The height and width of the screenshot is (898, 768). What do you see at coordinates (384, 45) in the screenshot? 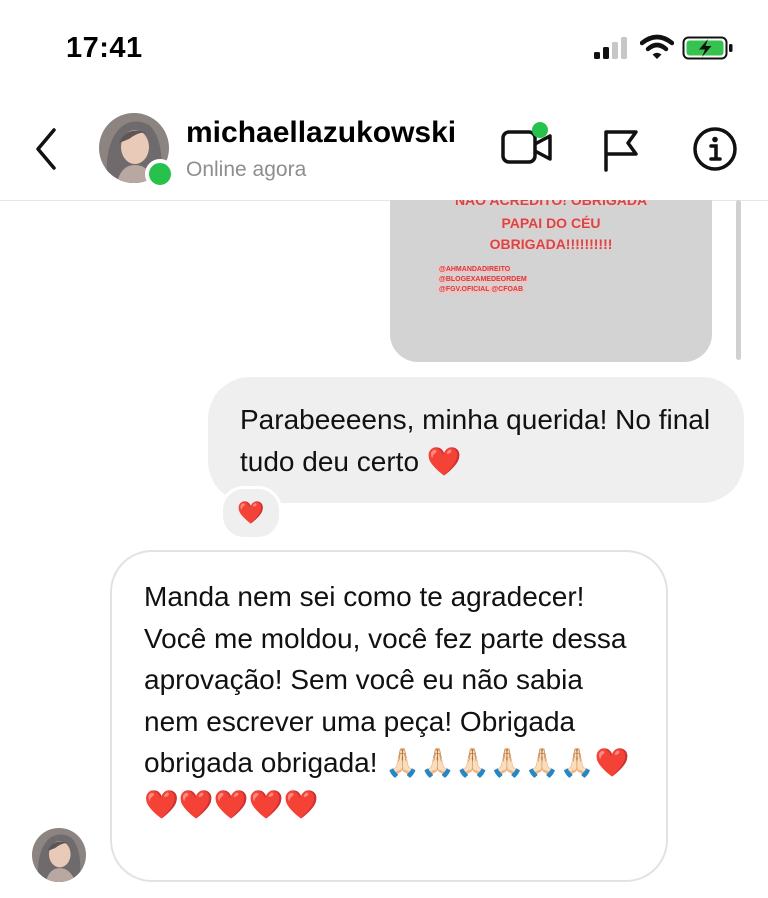
I see `status-bar: 17:41` at bounding box center [384, 45].